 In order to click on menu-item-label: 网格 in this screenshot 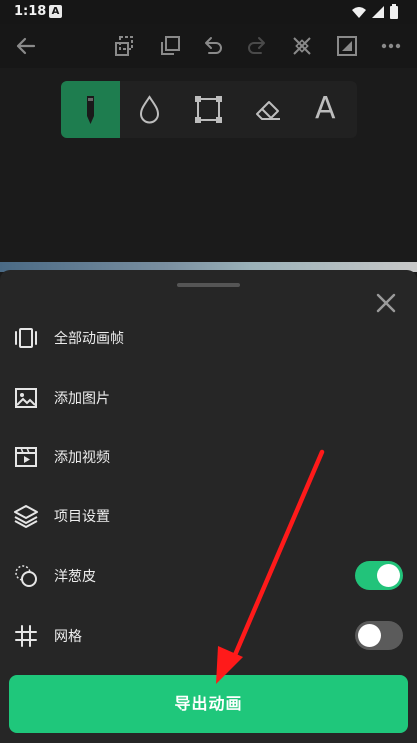, I will do `click(68, 637)`.